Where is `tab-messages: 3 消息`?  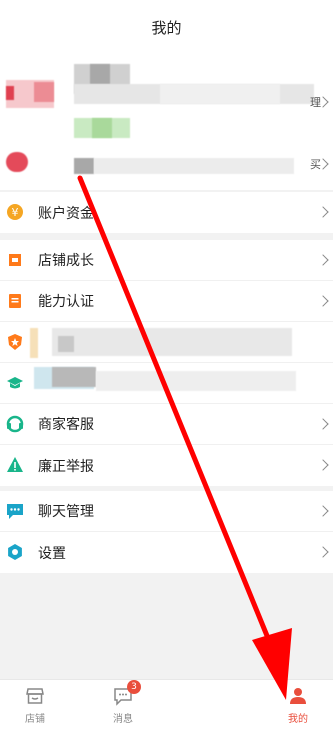 tab-messages: 3 消息 is located at coordinates (123, 702).